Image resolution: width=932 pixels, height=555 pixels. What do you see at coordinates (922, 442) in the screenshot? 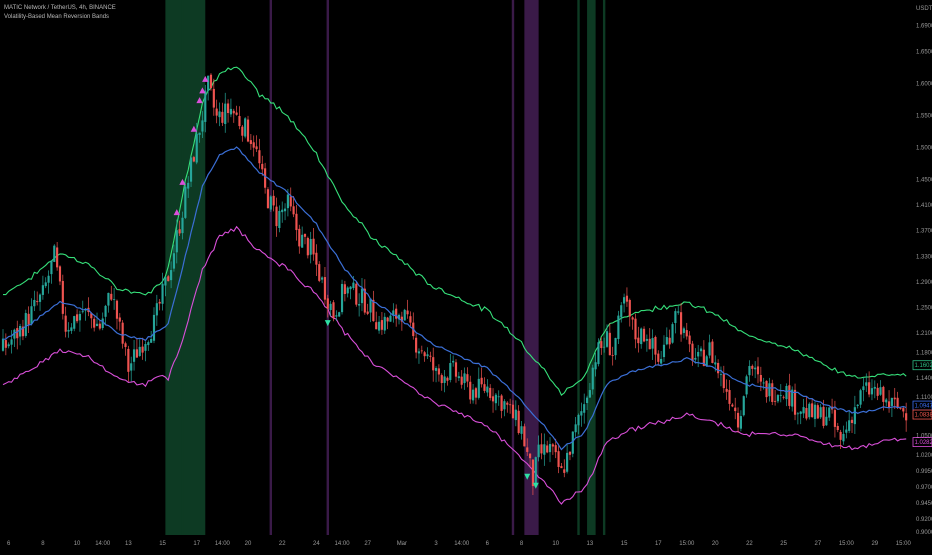
I see `price-badge: 1.0282` at bounding box center [922, 442].